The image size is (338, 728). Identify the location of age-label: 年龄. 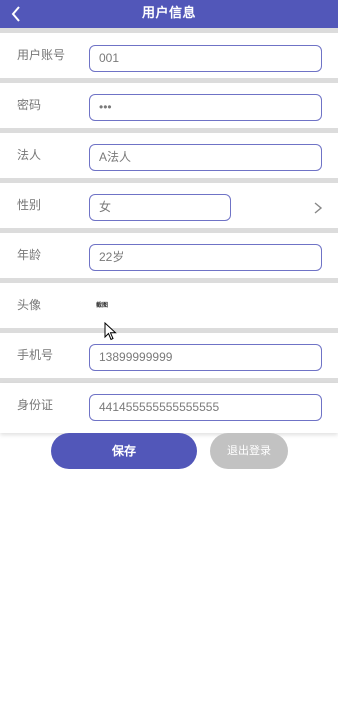
(29, 255).